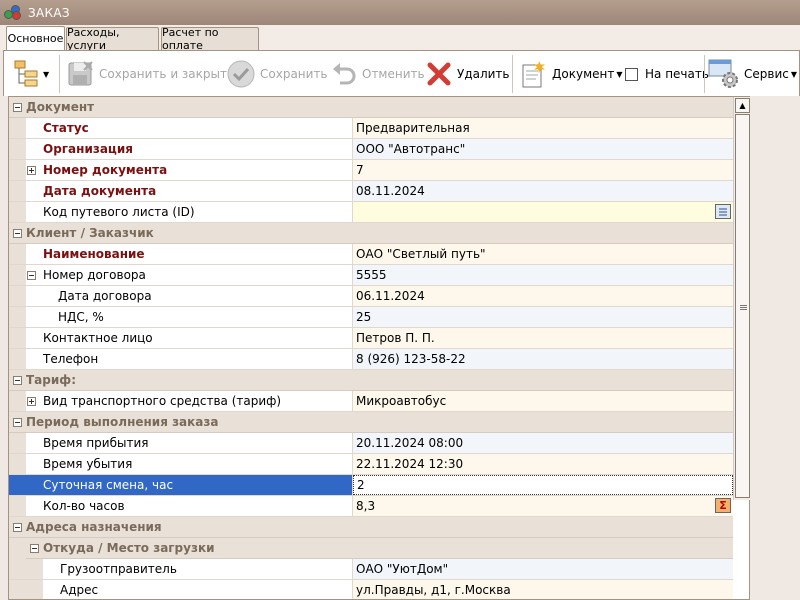 The height and width of the screenshot is (600, 800). What do you see at coordinates (409, 464) in the screenshot?
I see `field-value: 22.11.2024 12:30` at bounding box center [409, 464].